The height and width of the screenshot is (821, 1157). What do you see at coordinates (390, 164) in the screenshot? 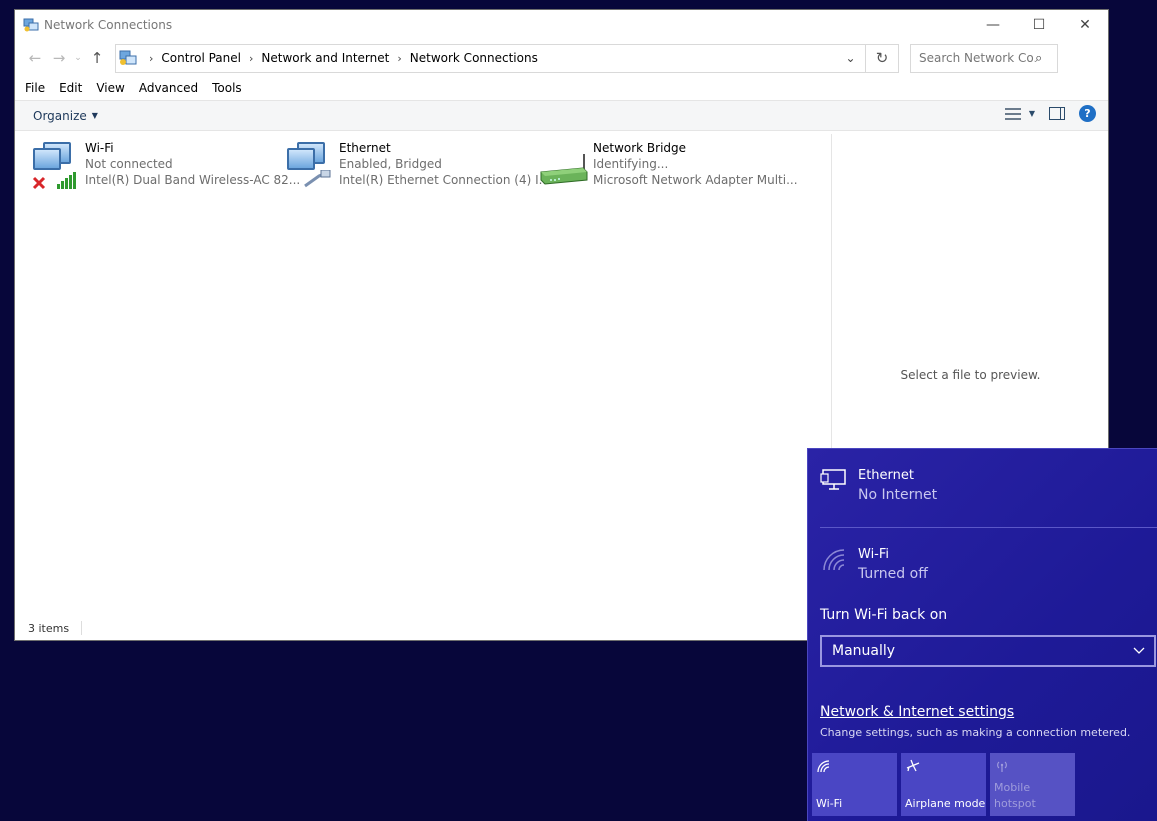
I see `item-status: Enabled, Bridged` at bounding box center [390, 164].